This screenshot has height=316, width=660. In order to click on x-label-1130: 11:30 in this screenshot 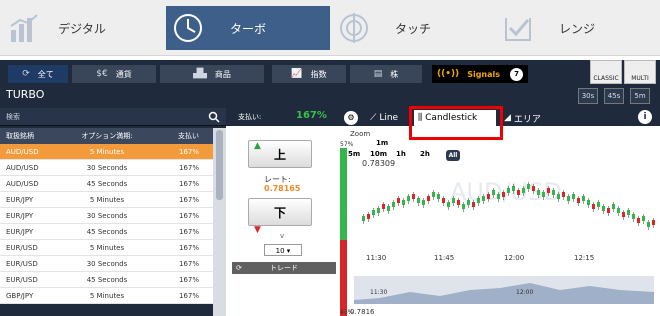, I will do `click(376, 258)`.